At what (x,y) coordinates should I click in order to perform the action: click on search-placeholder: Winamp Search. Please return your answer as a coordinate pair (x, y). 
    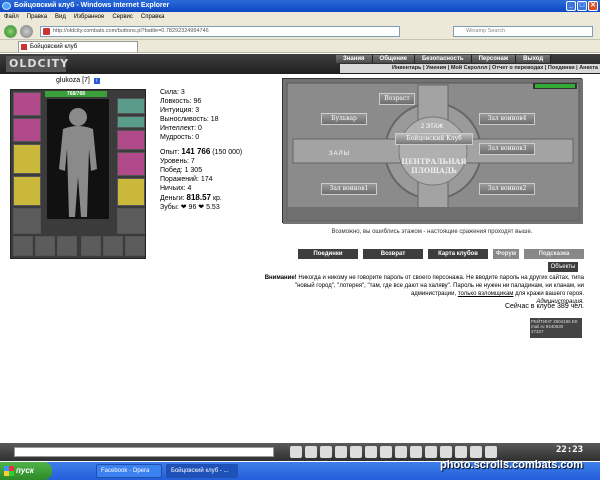
    Looking at the image, I should click on (486, 31).